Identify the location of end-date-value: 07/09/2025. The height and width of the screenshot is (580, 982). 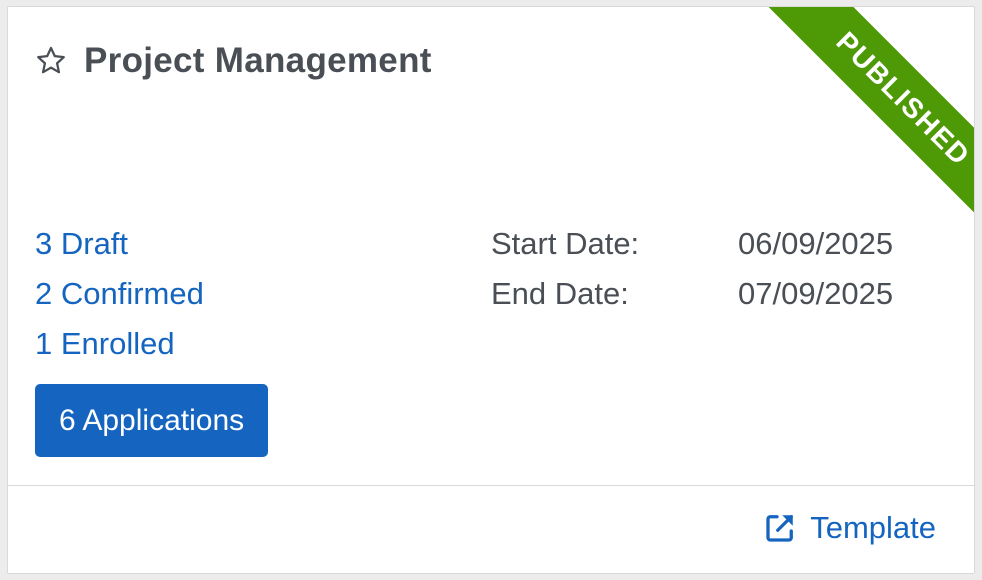
(816, 293).